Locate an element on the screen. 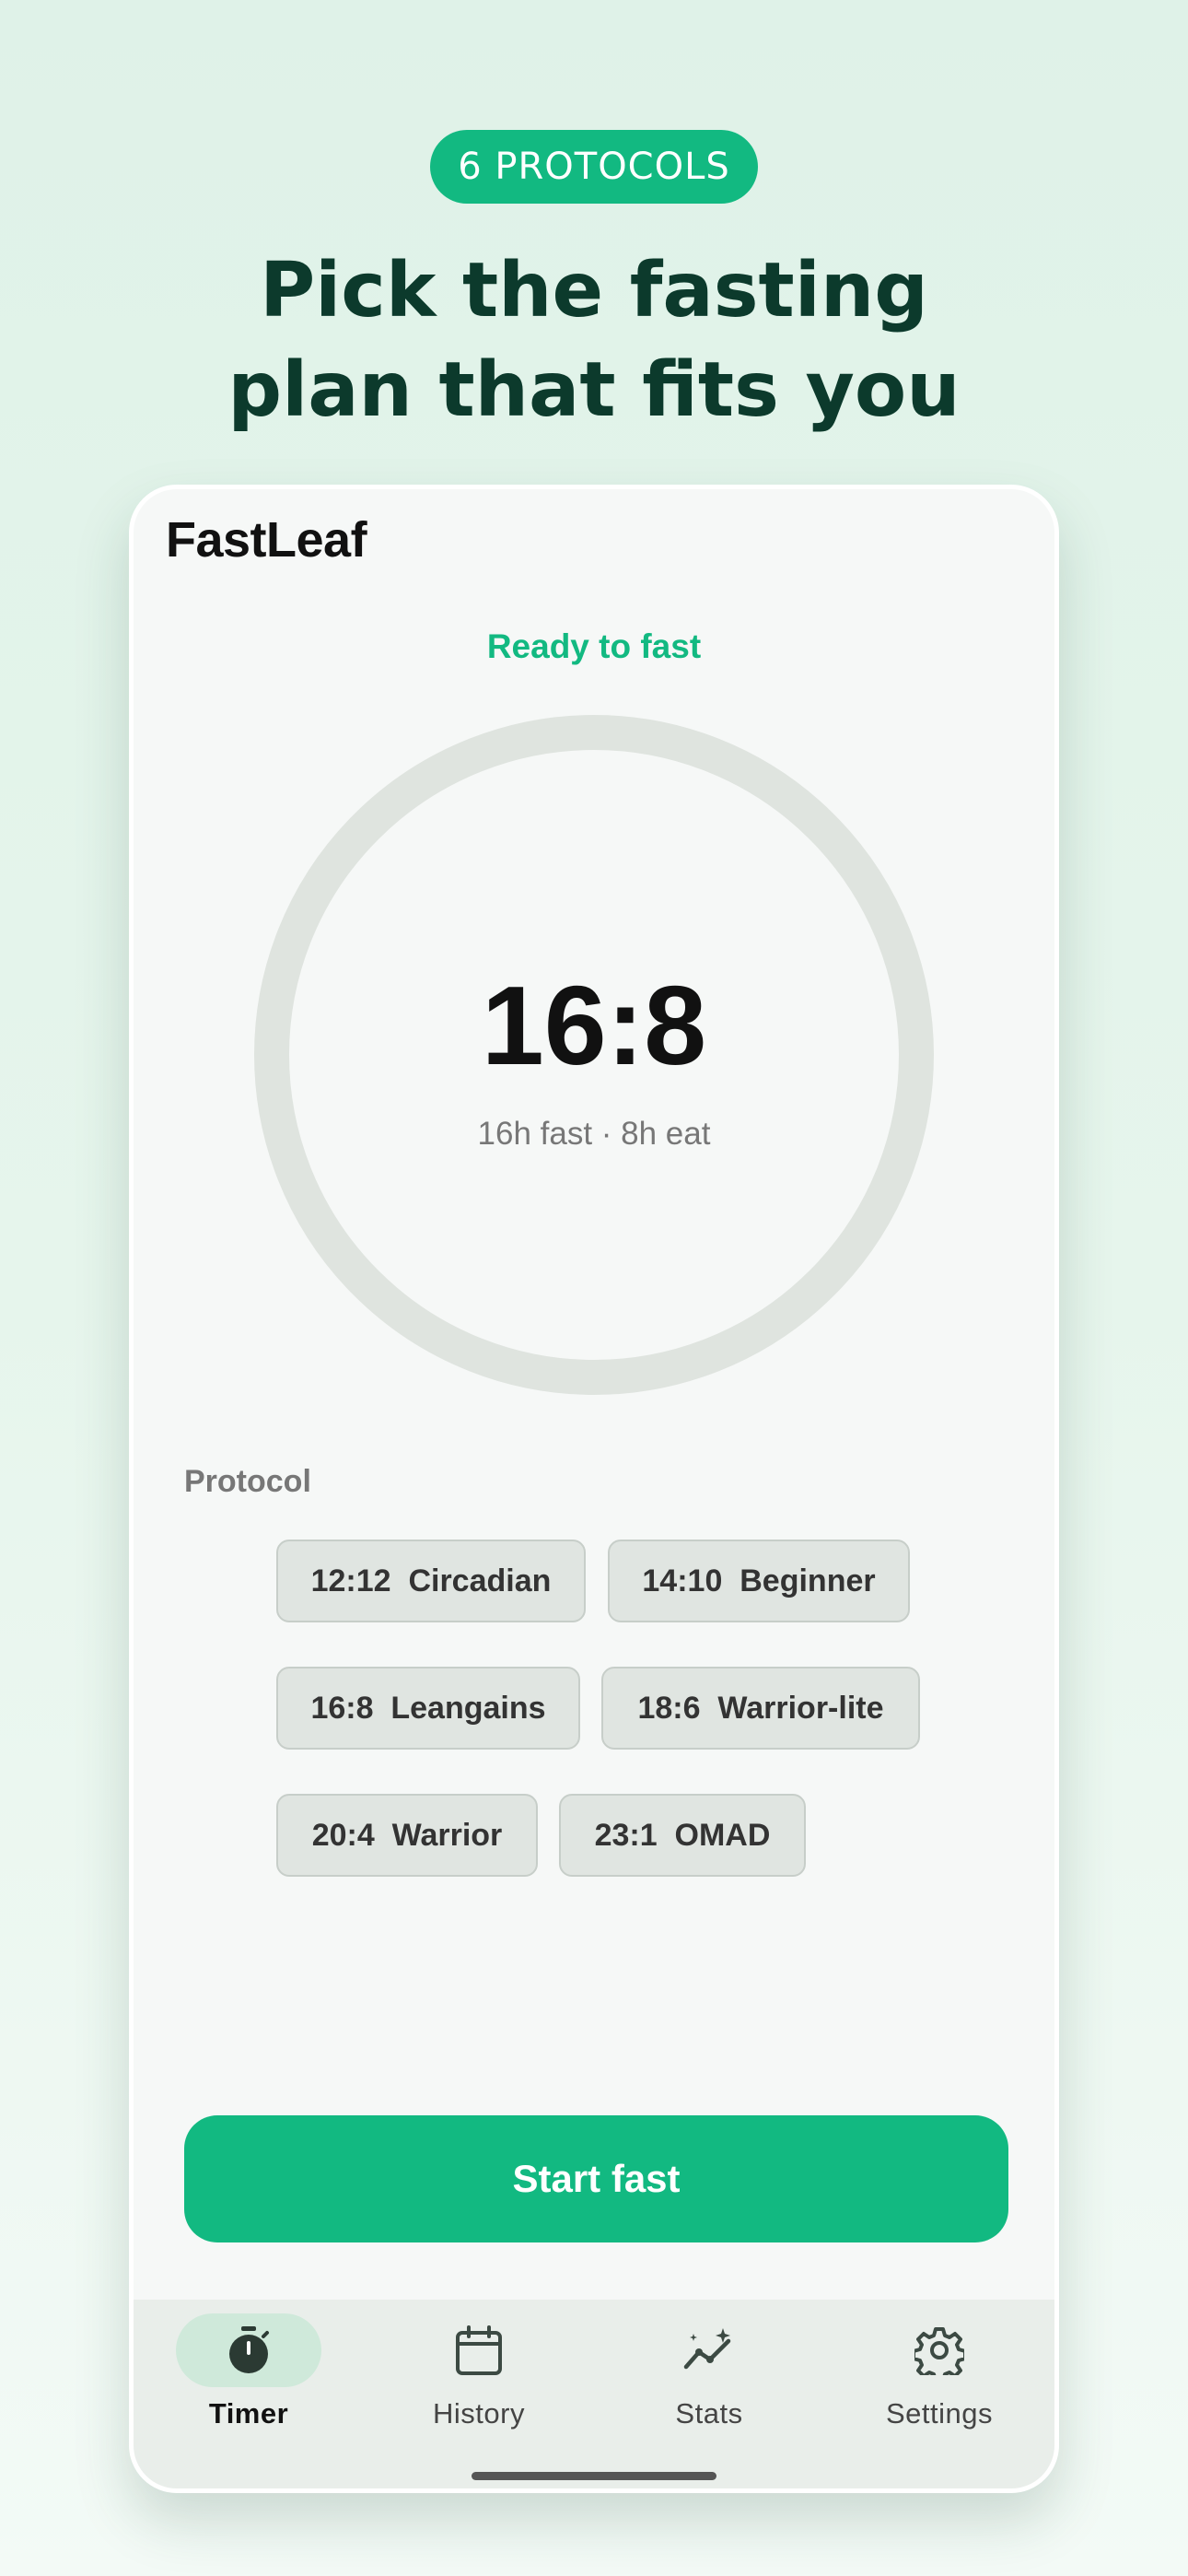 This screenshot has height=2576, width=1188. nav-timer-icon-pill is located at coordinates (249, 2350).